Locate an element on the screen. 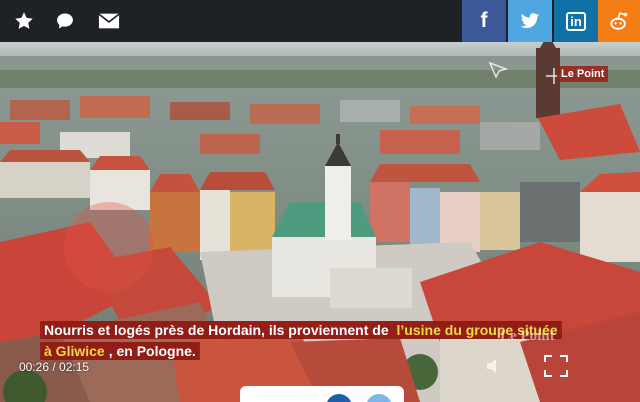 The image size is (640, 402). twitter-icon is located at coordinates (530, 20).